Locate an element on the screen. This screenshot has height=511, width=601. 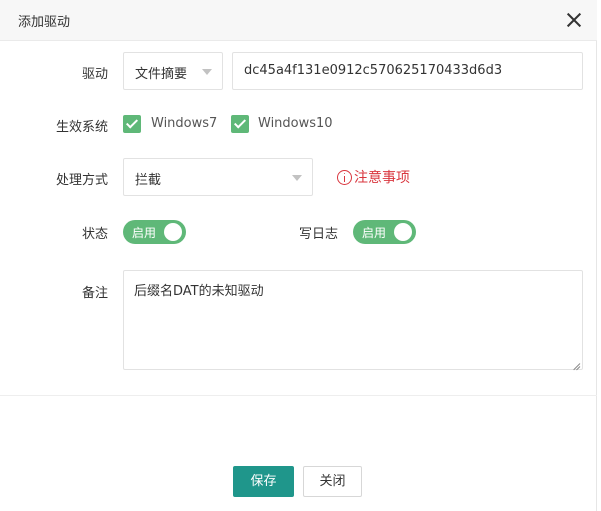
close-button: 关闭 is located at coordinates (332, 481).